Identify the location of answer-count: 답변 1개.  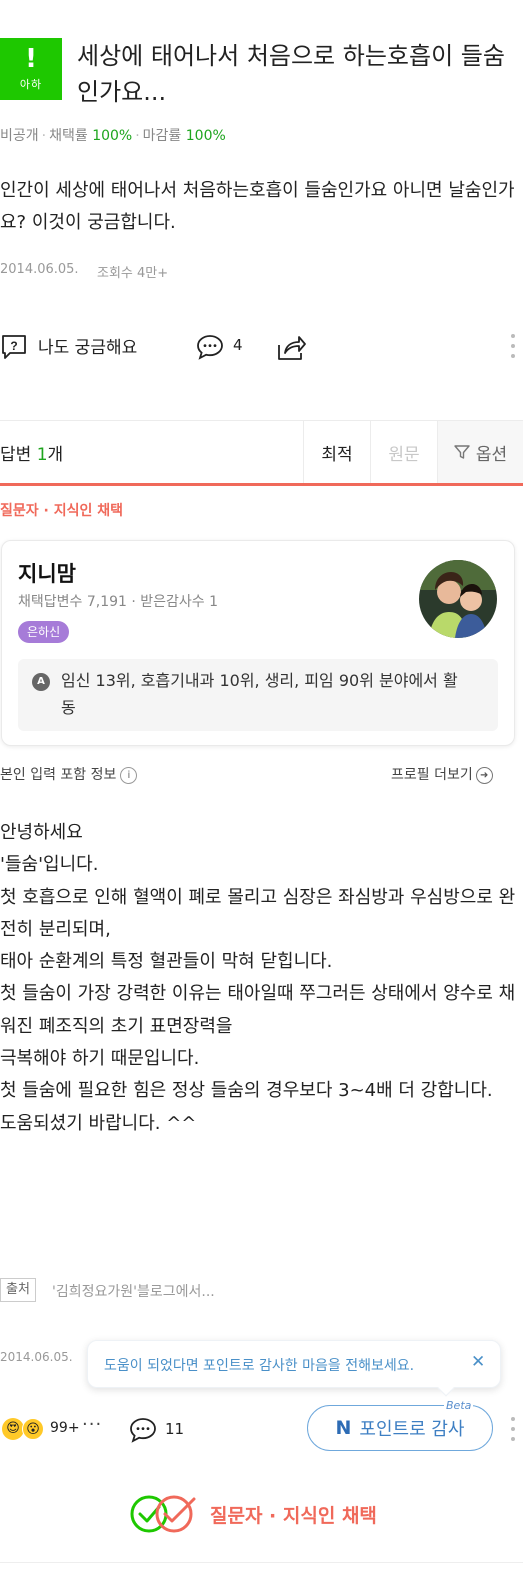
(31, 452).